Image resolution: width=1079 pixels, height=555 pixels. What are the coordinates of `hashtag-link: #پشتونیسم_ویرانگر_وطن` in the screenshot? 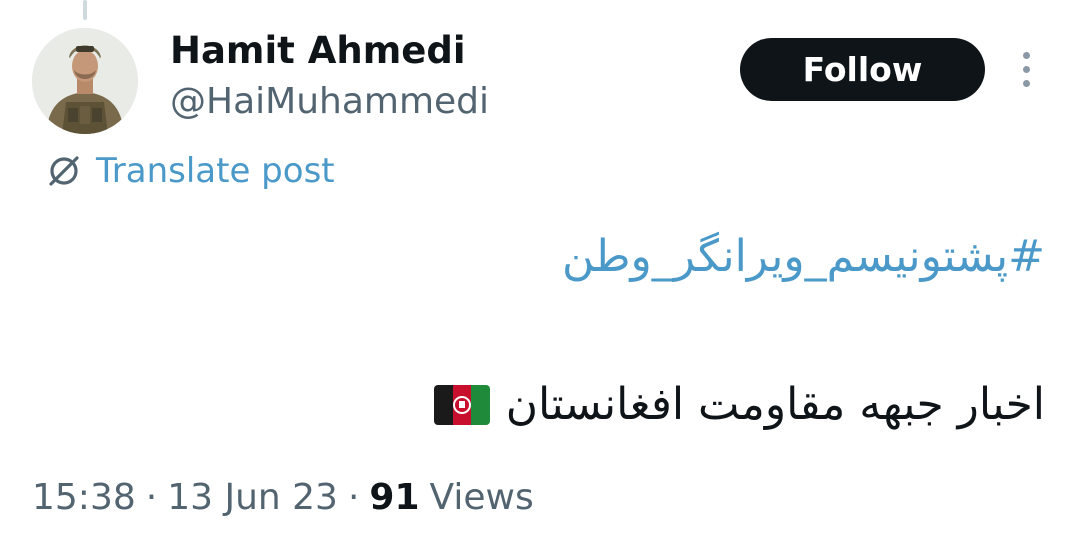 It's located at (803, 257).